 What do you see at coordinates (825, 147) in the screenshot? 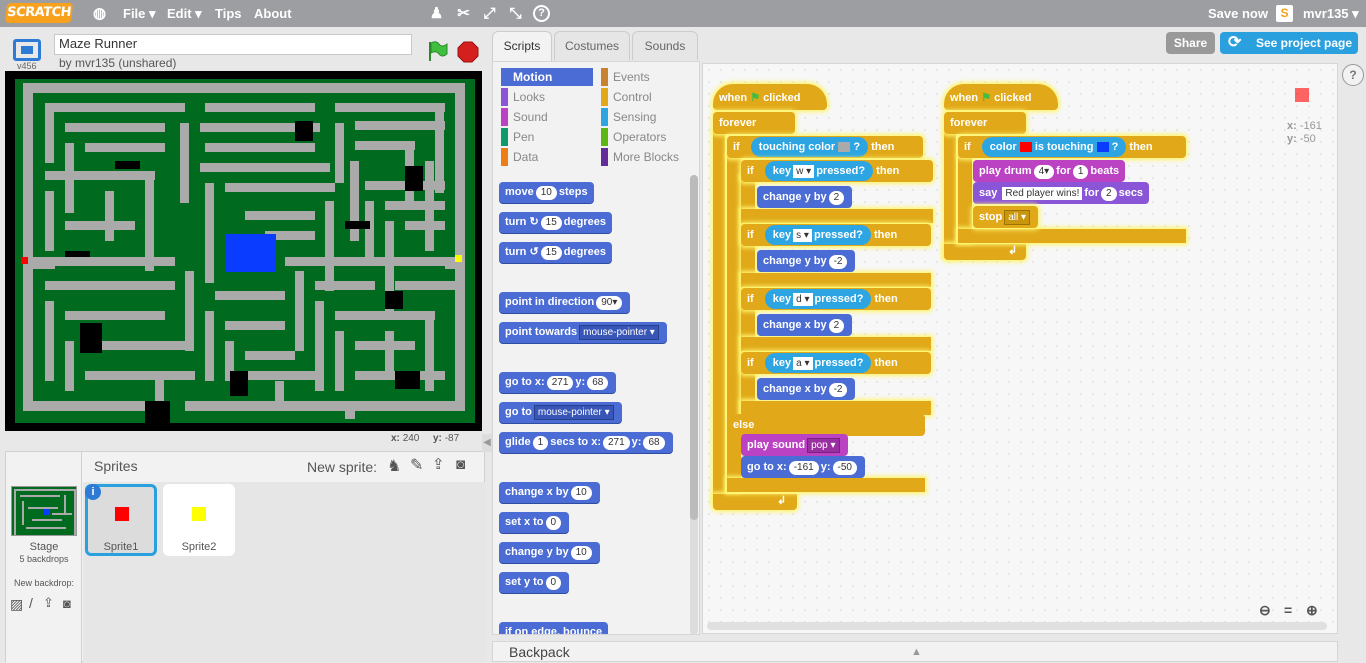
I see `if-touching-color-block: if touching color ? then` at bounding box center [825, 147].